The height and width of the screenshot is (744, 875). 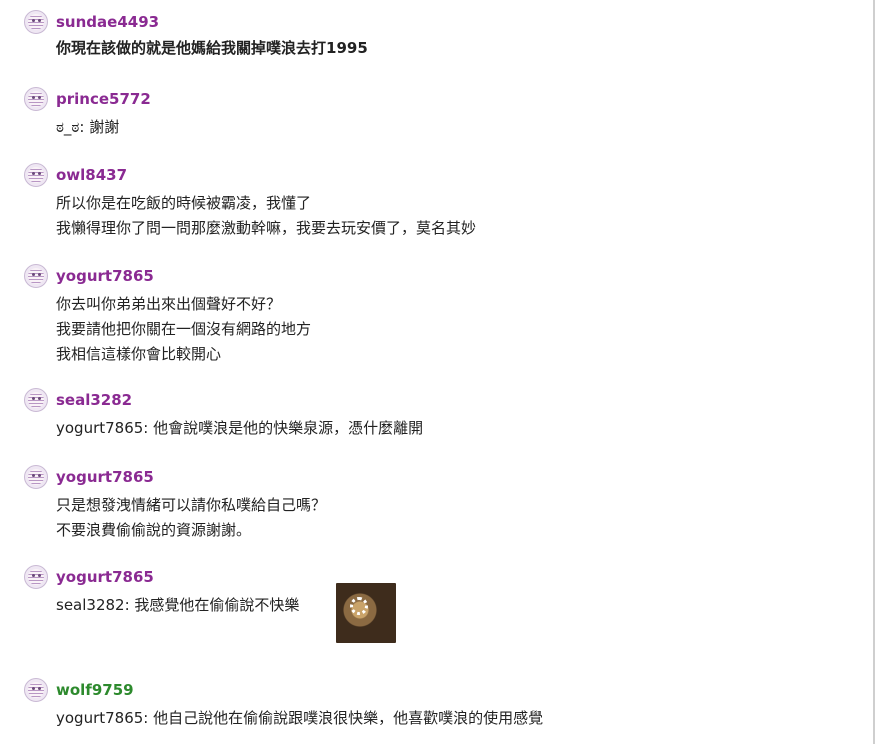 I want to click on response-line: 只是想發洩情緒可以請你私噗給自己嗎？, so click(x=191, y=505).